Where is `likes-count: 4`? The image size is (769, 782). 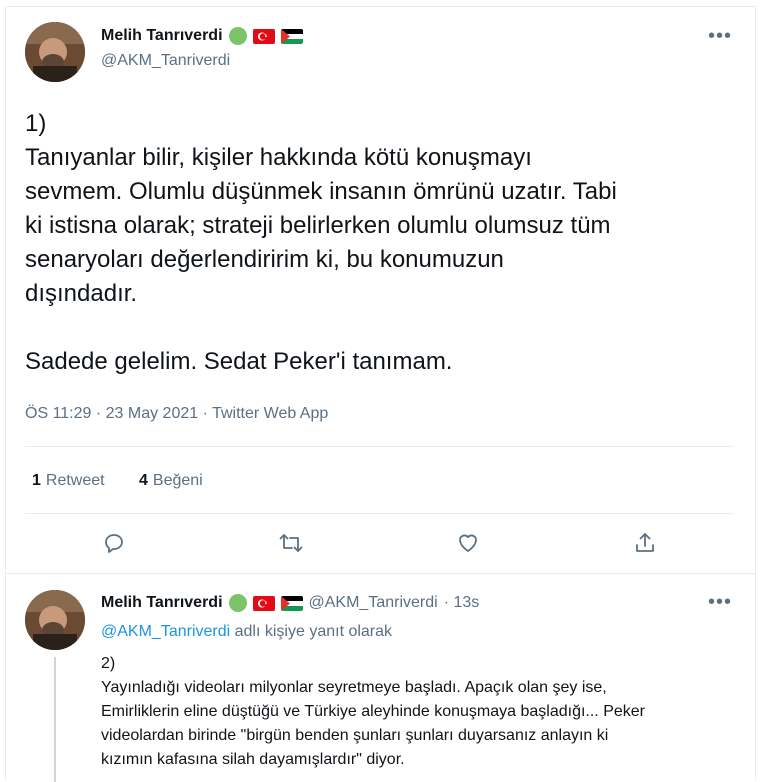 likes-count: 4 is located at coordinates (143, 480).